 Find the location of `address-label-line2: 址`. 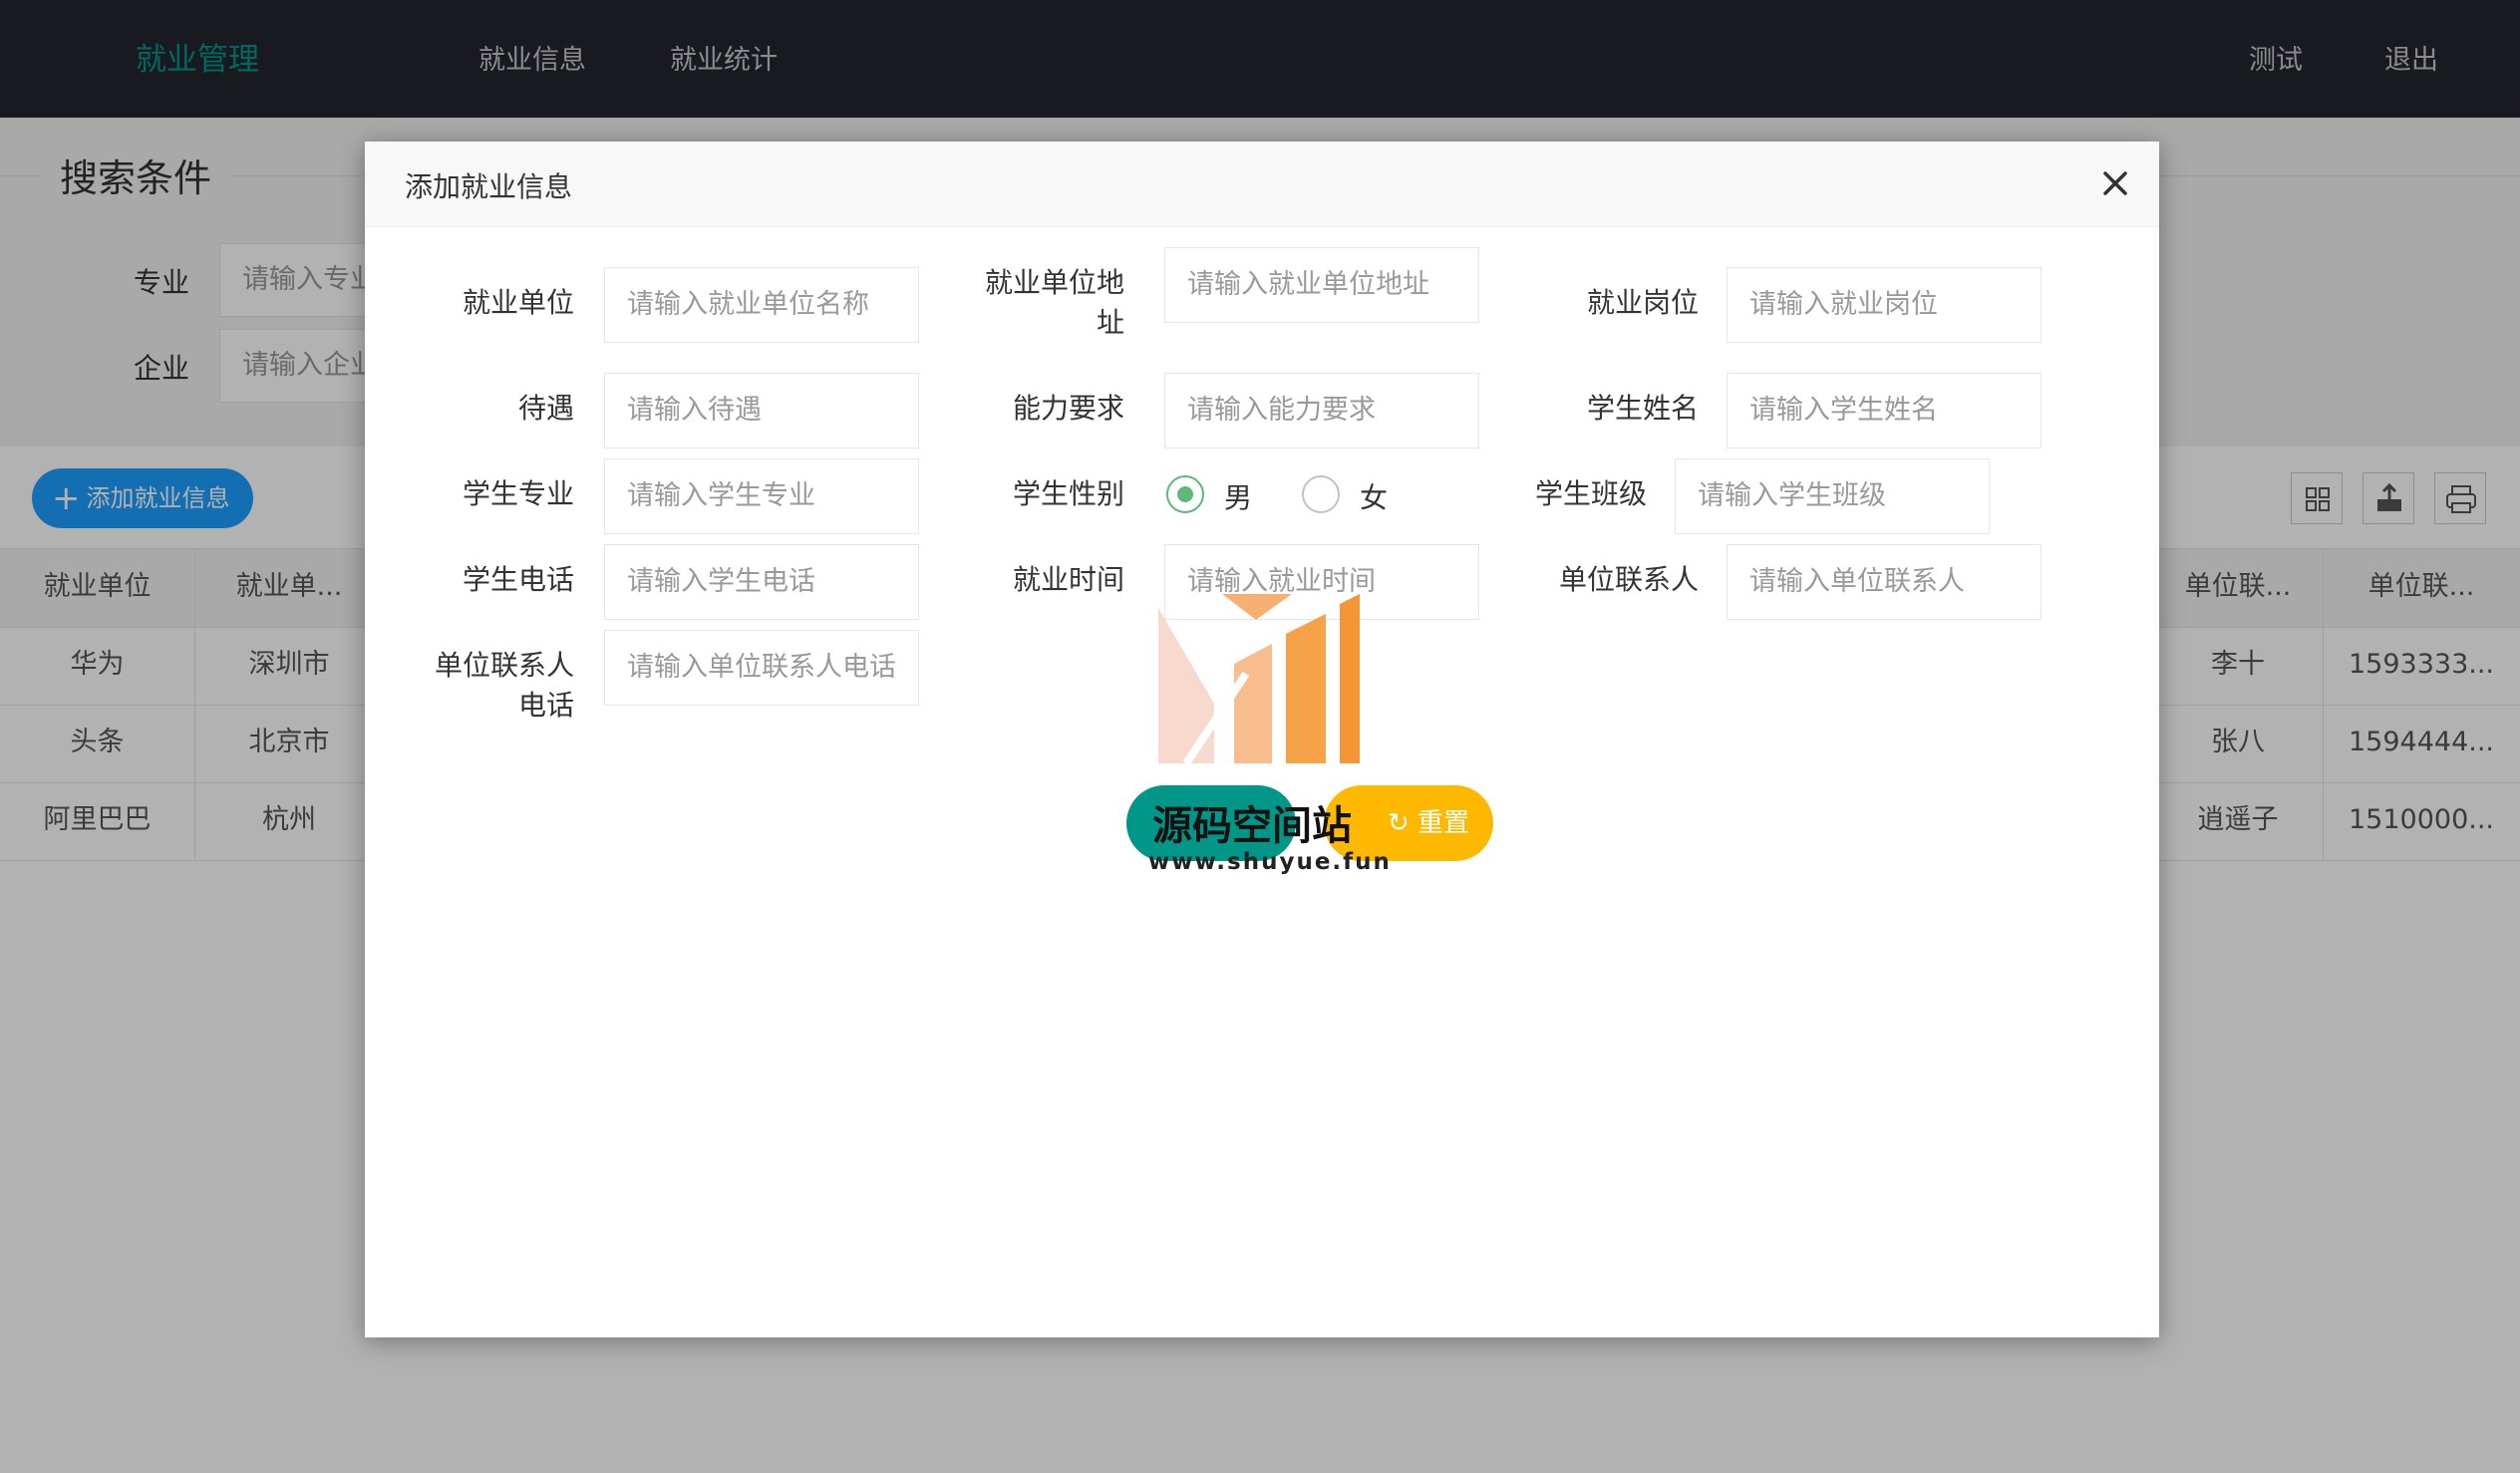

address-label-line2: 址 is located at coordinates (1110, 322).